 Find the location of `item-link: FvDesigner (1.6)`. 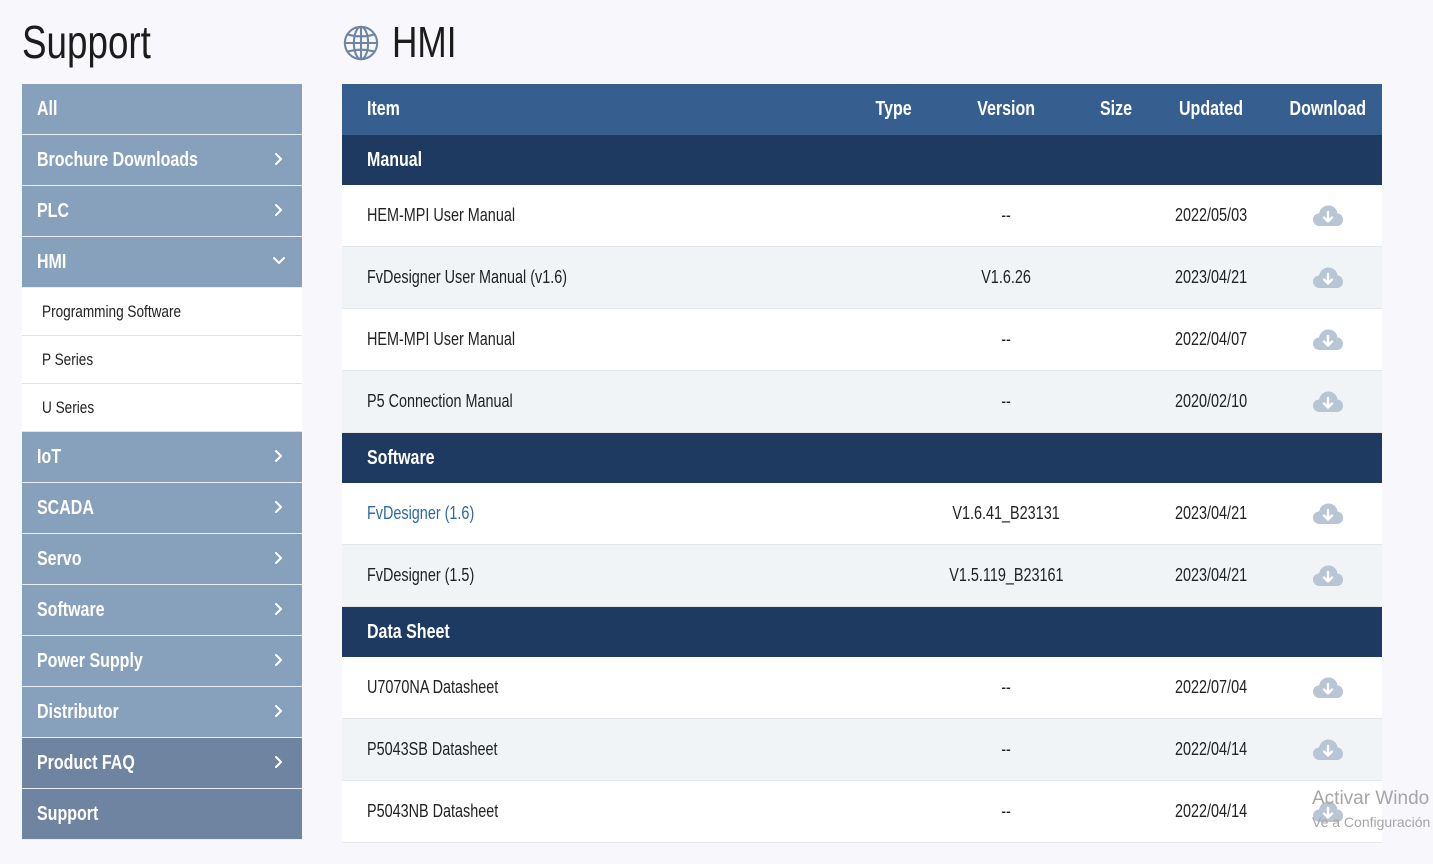

item-link: FvDesigner (1.6) is located at coordinates (434, 513).